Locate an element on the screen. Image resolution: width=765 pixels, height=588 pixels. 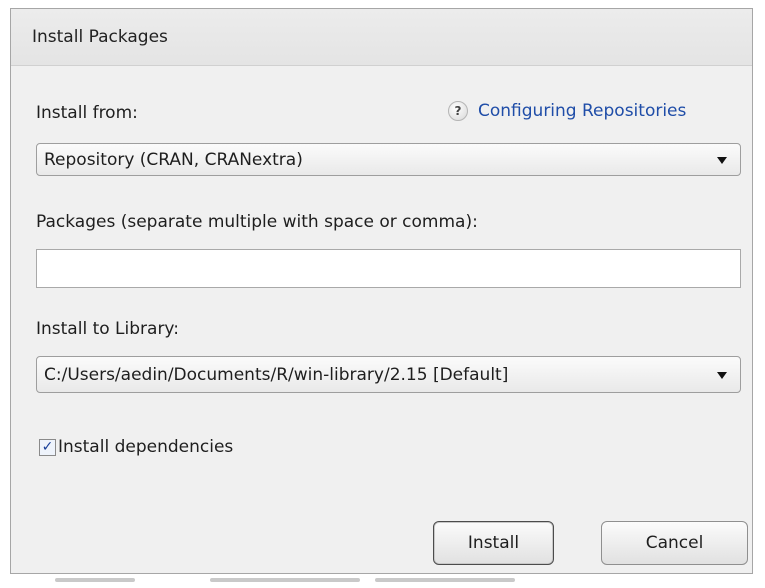
install-to-library-label: Install to Library: is located at coordinates (107, 329).